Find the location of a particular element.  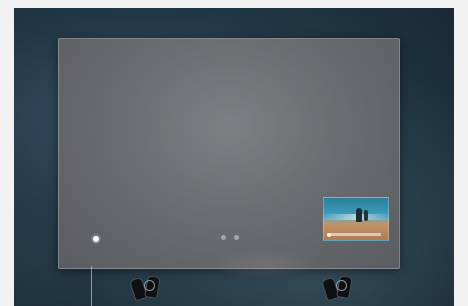

right-controller-icon is located at coordinates (336, 288).